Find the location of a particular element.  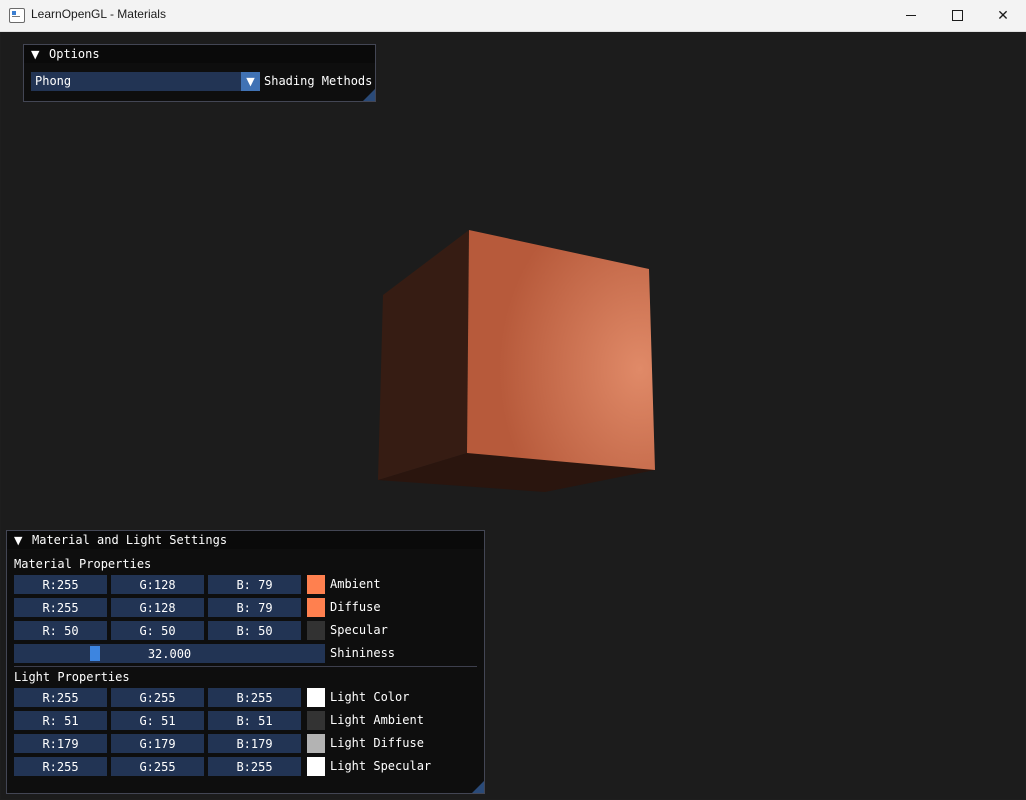

diffuse-r-field: R:255 is located at coordinates (60, 607).